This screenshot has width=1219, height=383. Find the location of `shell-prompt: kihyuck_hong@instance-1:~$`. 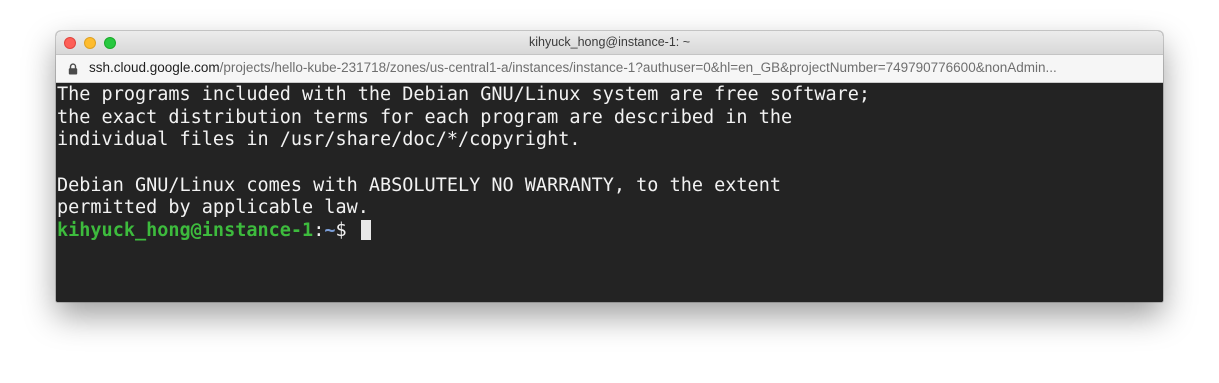

shell-prompt: kihyuck_hong@instance-1:~$ is located at coordinates (609, 231).